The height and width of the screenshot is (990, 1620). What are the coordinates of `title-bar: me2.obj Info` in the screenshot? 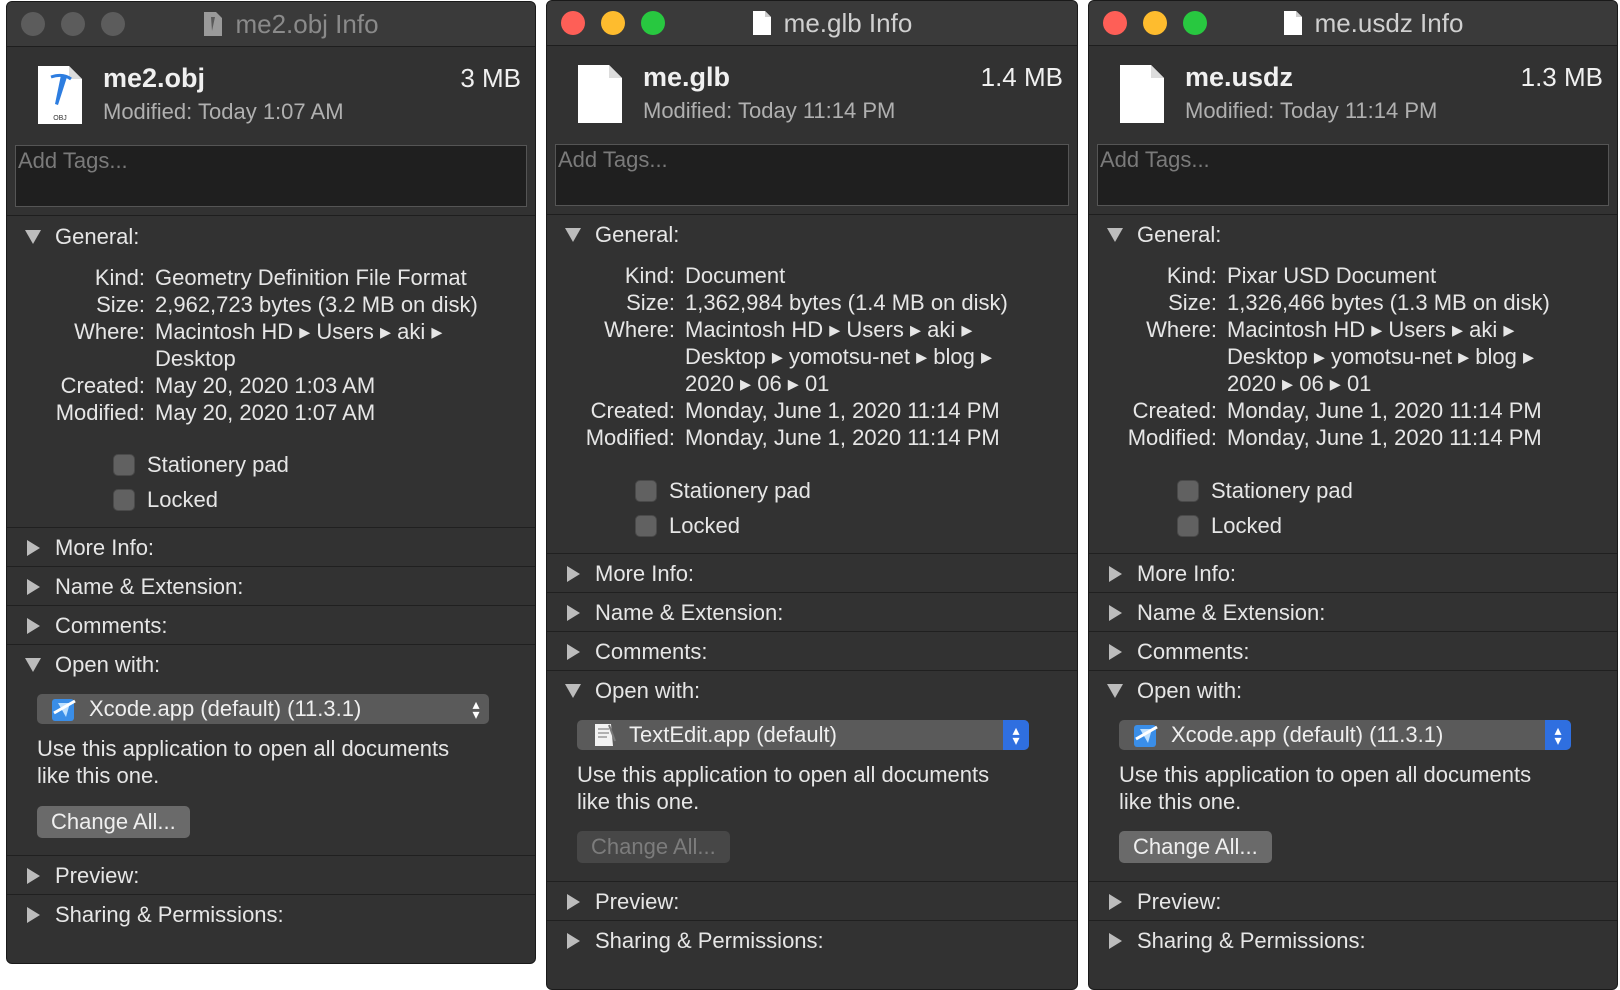 It's located at (271, 24).